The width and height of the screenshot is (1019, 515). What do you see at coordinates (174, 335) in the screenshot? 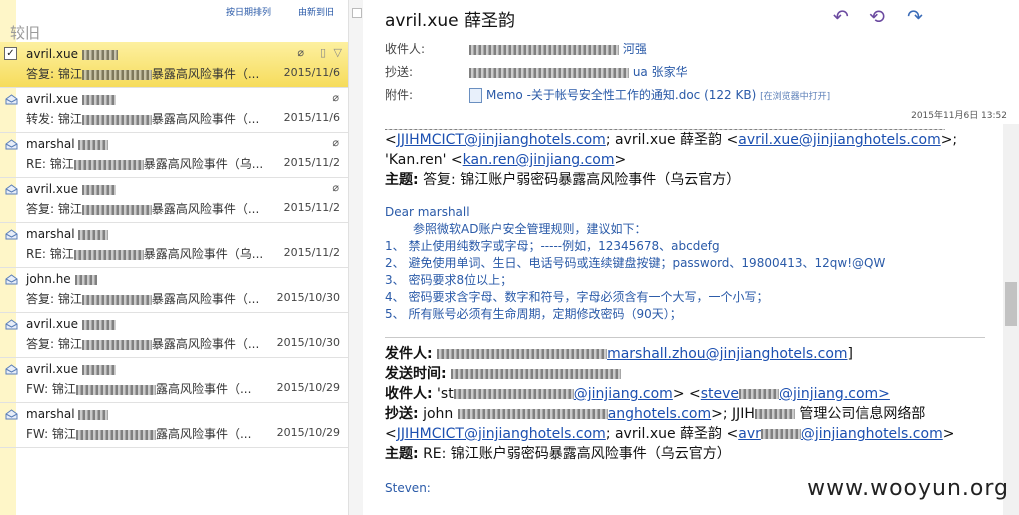
I see `mail-list-item: avril.xue 答复: 锦江 暴露高风险事件（... 2015/10/30` at bounding box center [174, 335].